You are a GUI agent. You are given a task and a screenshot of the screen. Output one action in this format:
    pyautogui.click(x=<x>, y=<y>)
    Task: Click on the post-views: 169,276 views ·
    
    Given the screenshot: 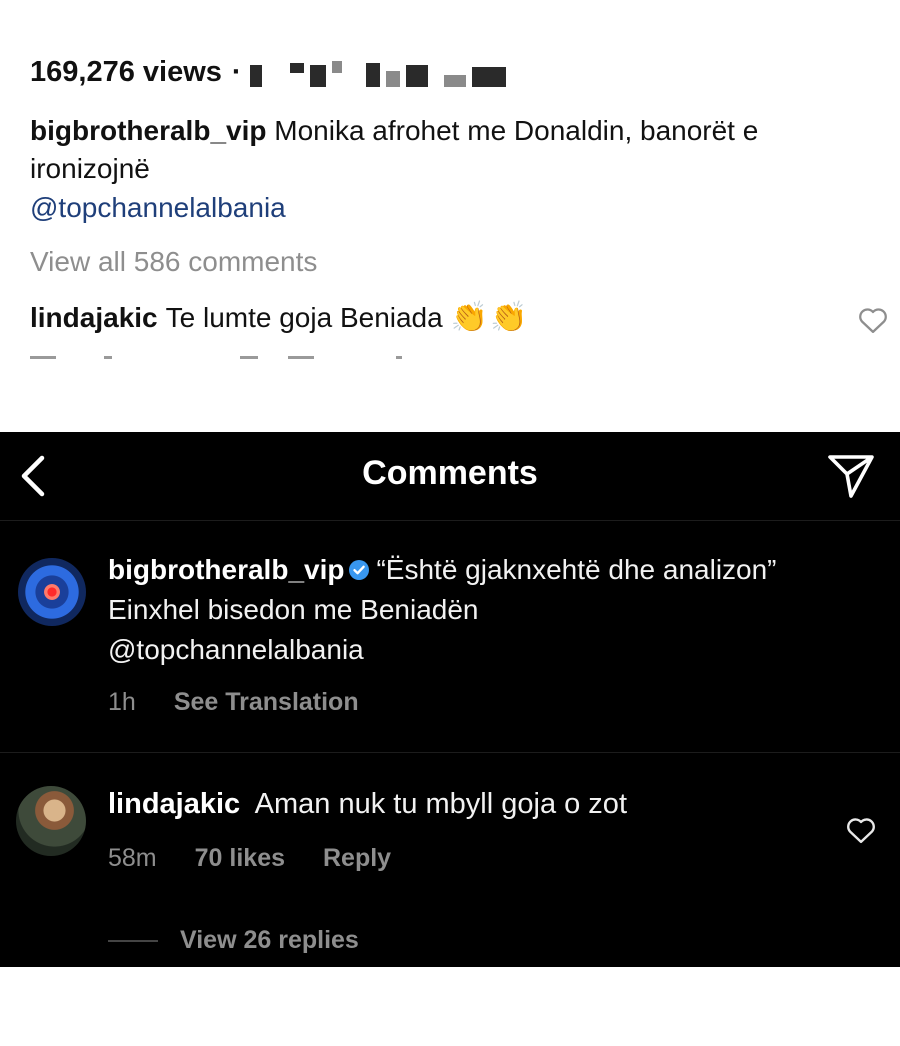 What is the action you would take?
    pyautogui.click(x=268, y=72)
    